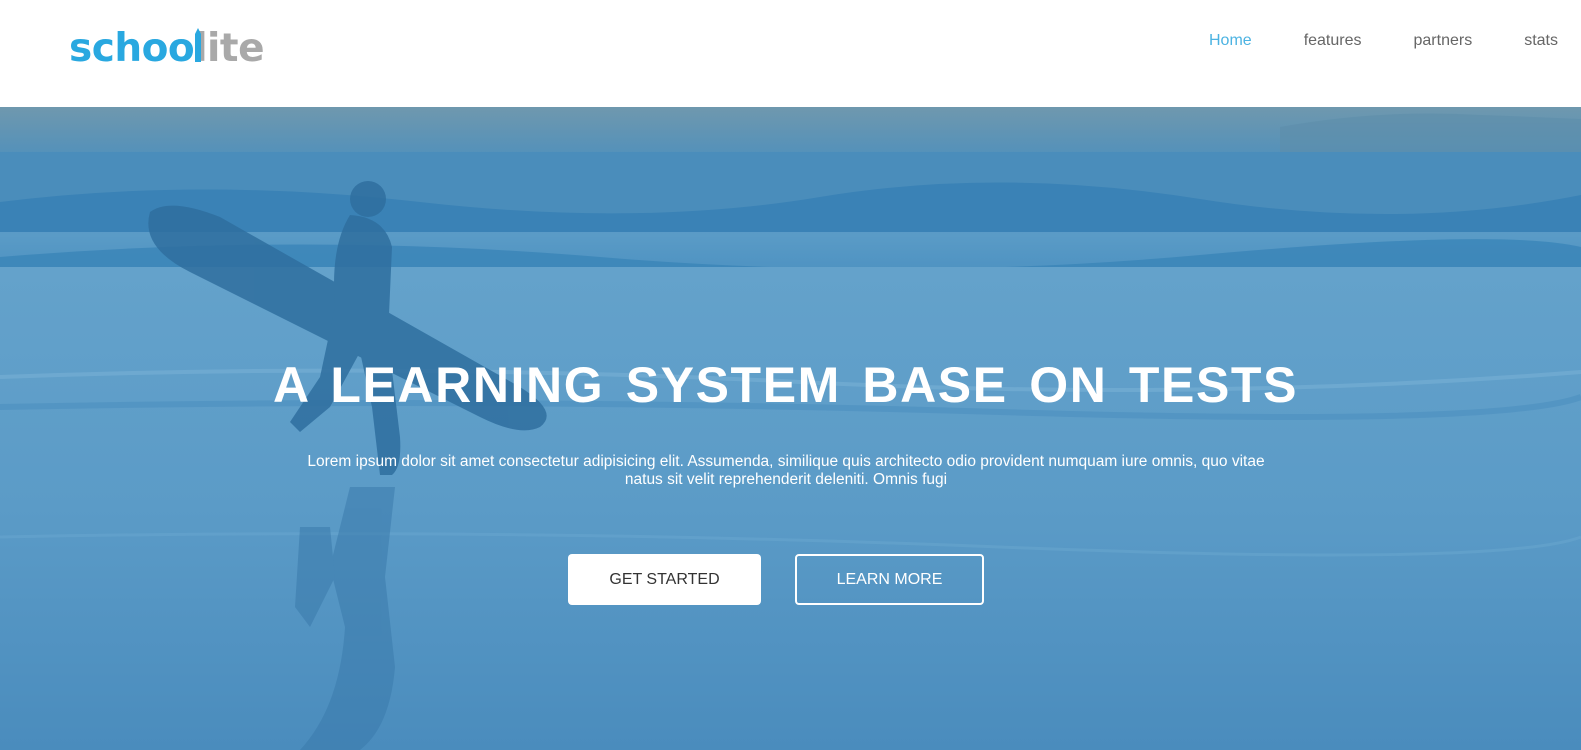  I want to click on logo-text-primary: schoo, so click(132, 48).